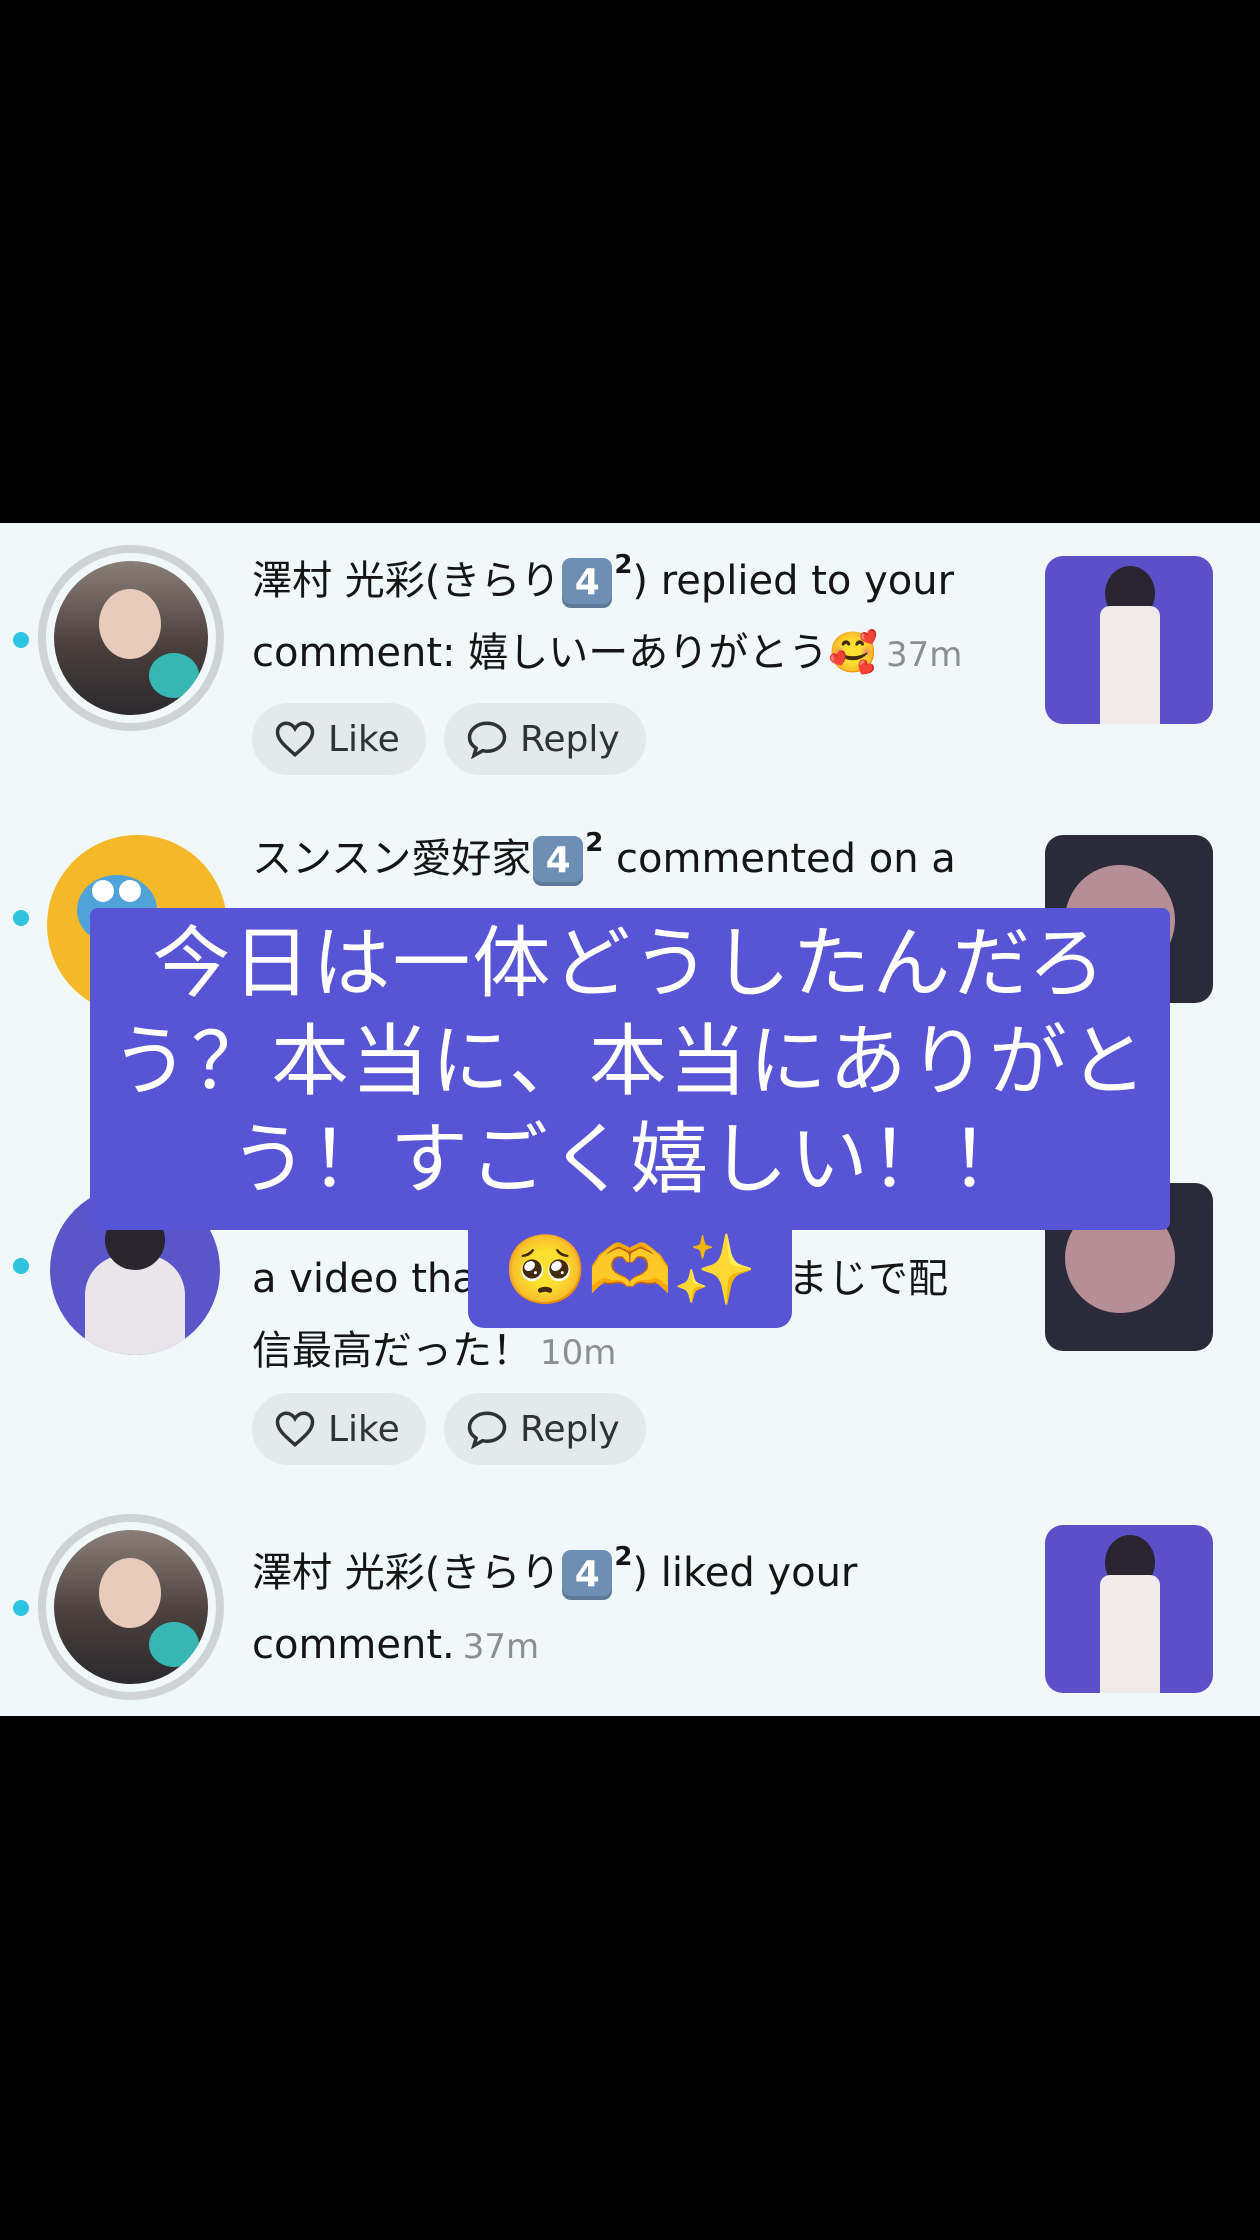 The width and height of the screenshot is (1260, 2240). What do you see at coordinates (793, 581) in the screenshot?
I see `notification-action: ) replied to your` at bounding box center [793, 581].